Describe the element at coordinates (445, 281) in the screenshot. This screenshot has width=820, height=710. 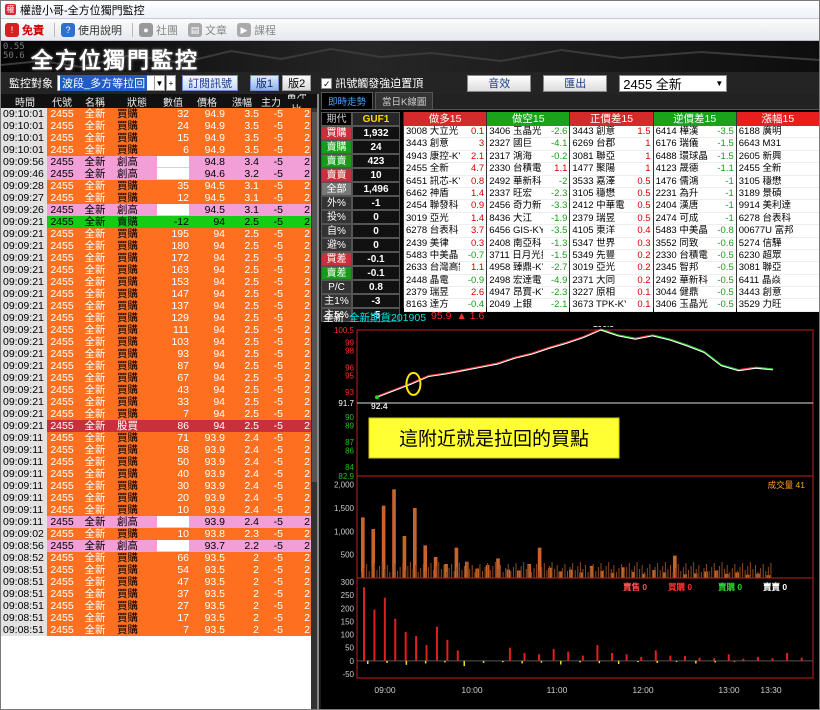
I see `ranking-item: 2448 晶電 -0.9` at that location.